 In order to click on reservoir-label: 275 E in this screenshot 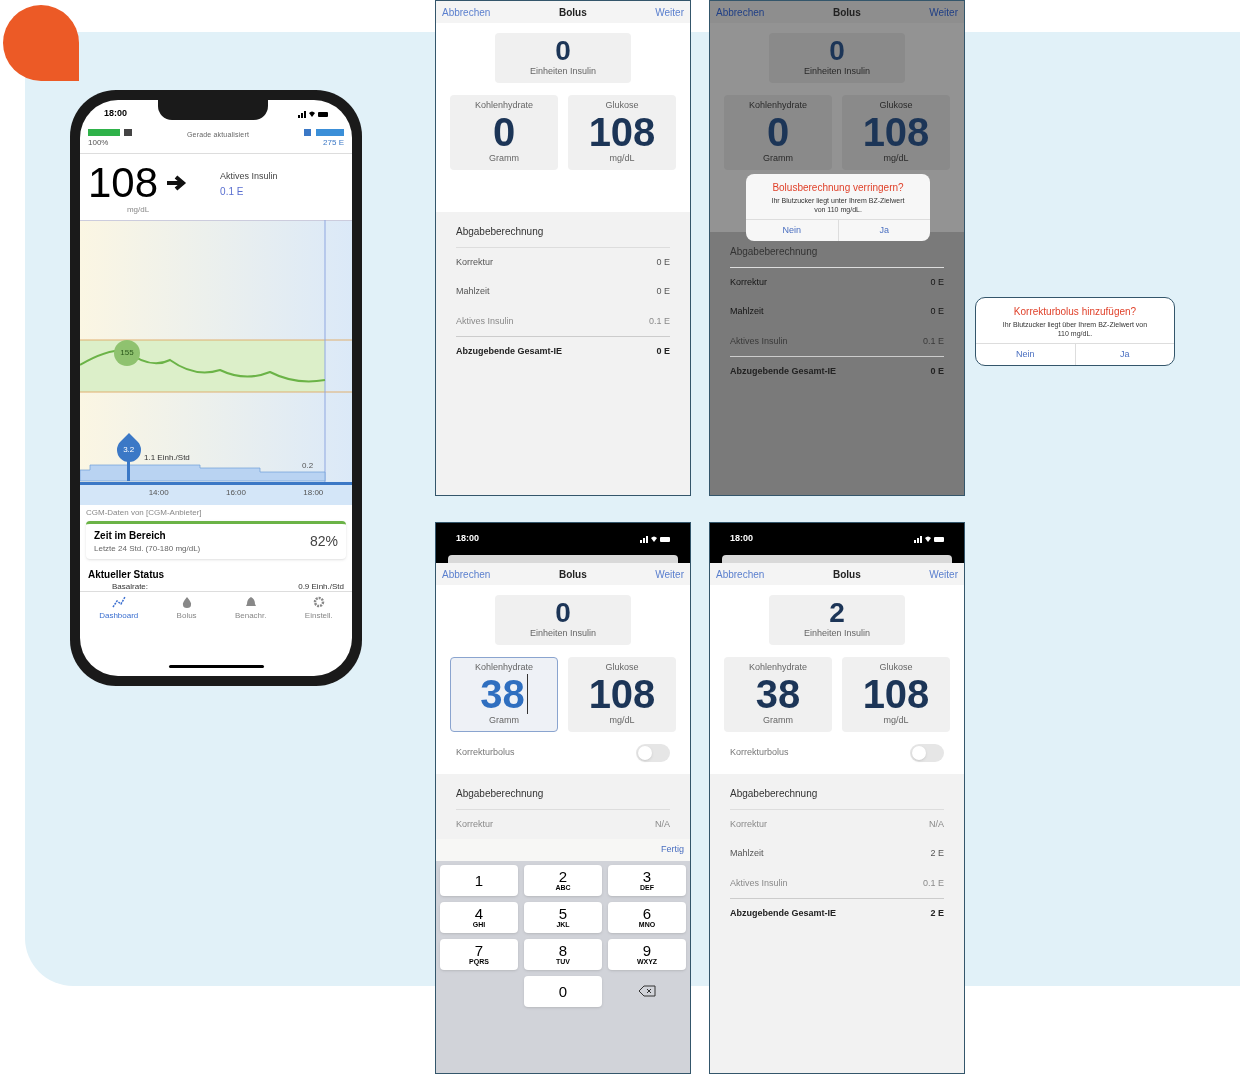, I will do `click(333, 143)`.